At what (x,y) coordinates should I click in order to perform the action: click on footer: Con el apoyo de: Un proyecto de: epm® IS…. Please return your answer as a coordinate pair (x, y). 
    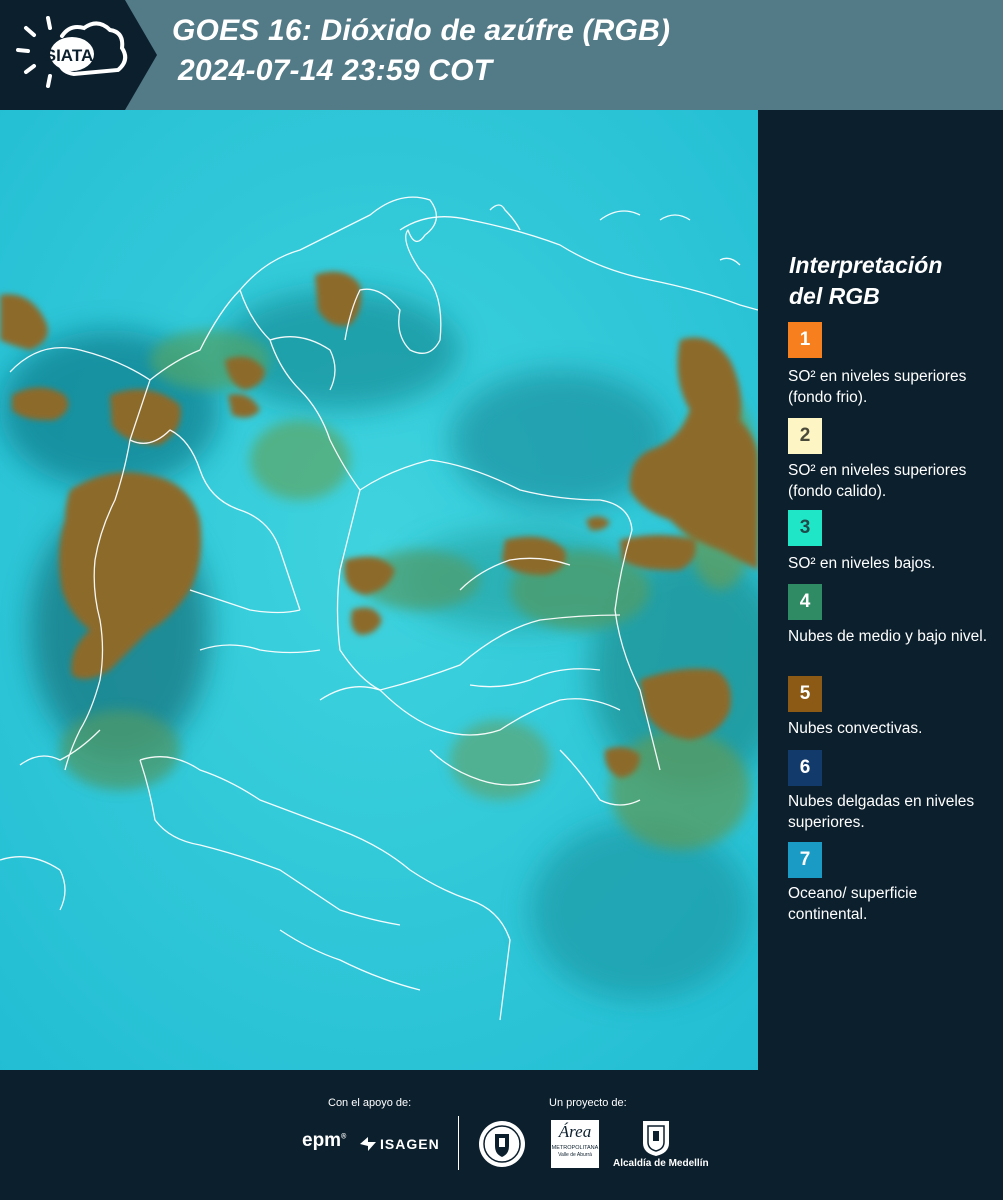
    Looking at the image, I should click on (501, 1135).